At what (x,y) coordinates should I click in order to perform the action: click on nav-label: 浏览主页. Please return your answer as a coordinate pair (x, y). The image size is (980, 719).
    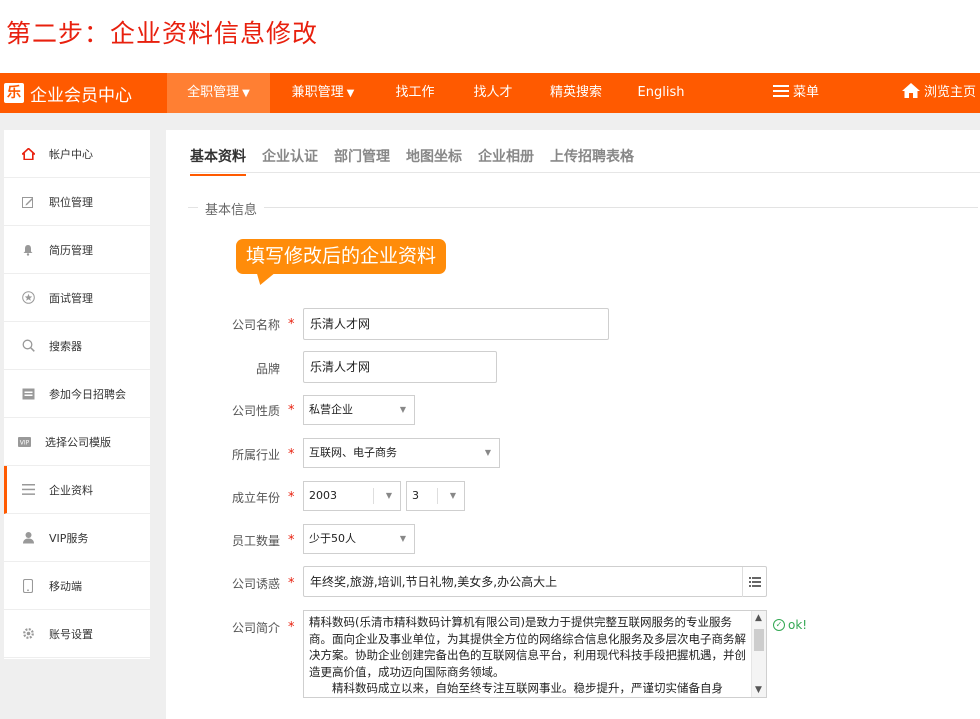
    Looking at the image, I should click on (950, 92).